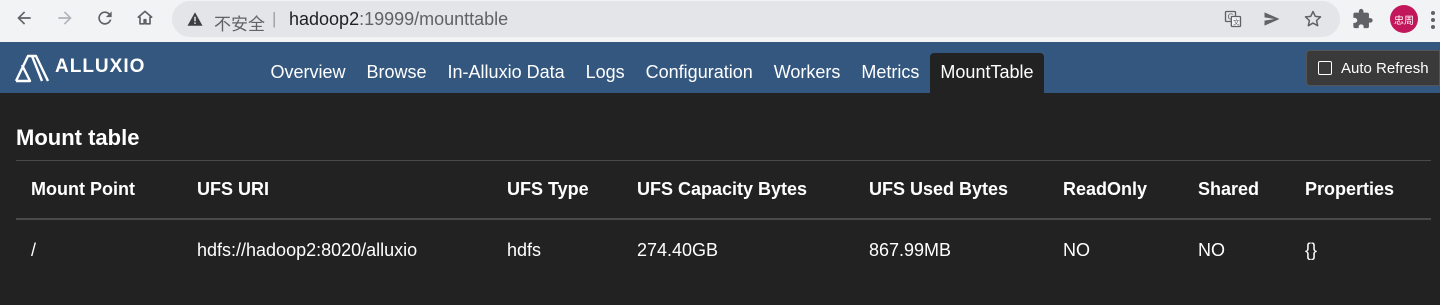 This screenshot has width=1440, height=305. What do you see at coordinates (738, 190) in the screenshot?
I see `column-header-ufs-capacity: UFS Capacity Bytes` at bounding box center [738, 190].